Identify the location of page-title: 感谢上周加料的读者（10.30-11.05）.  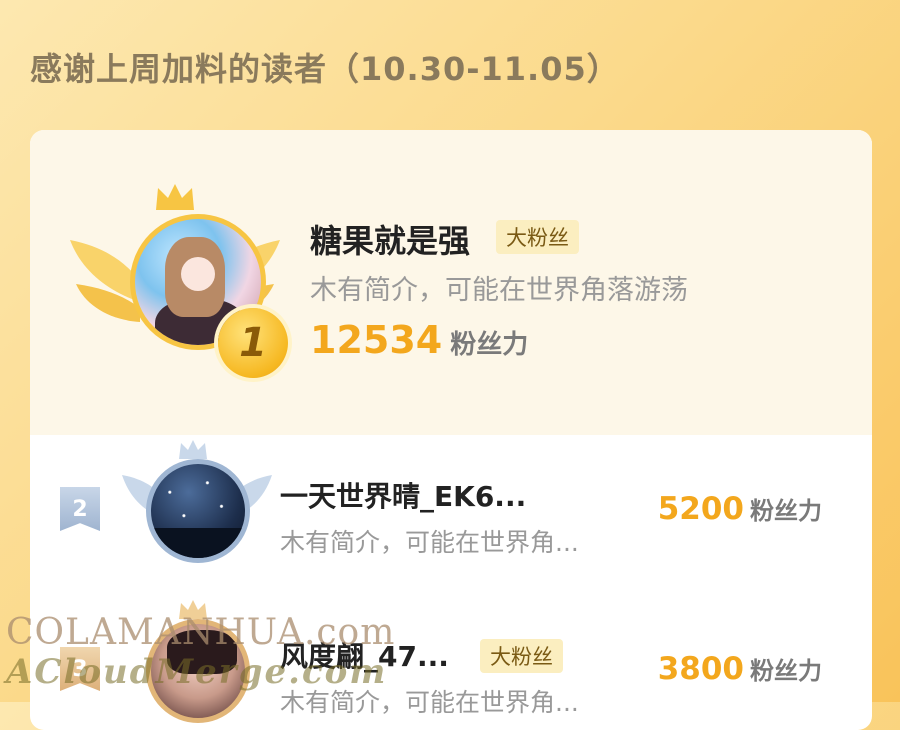
(325, 69).